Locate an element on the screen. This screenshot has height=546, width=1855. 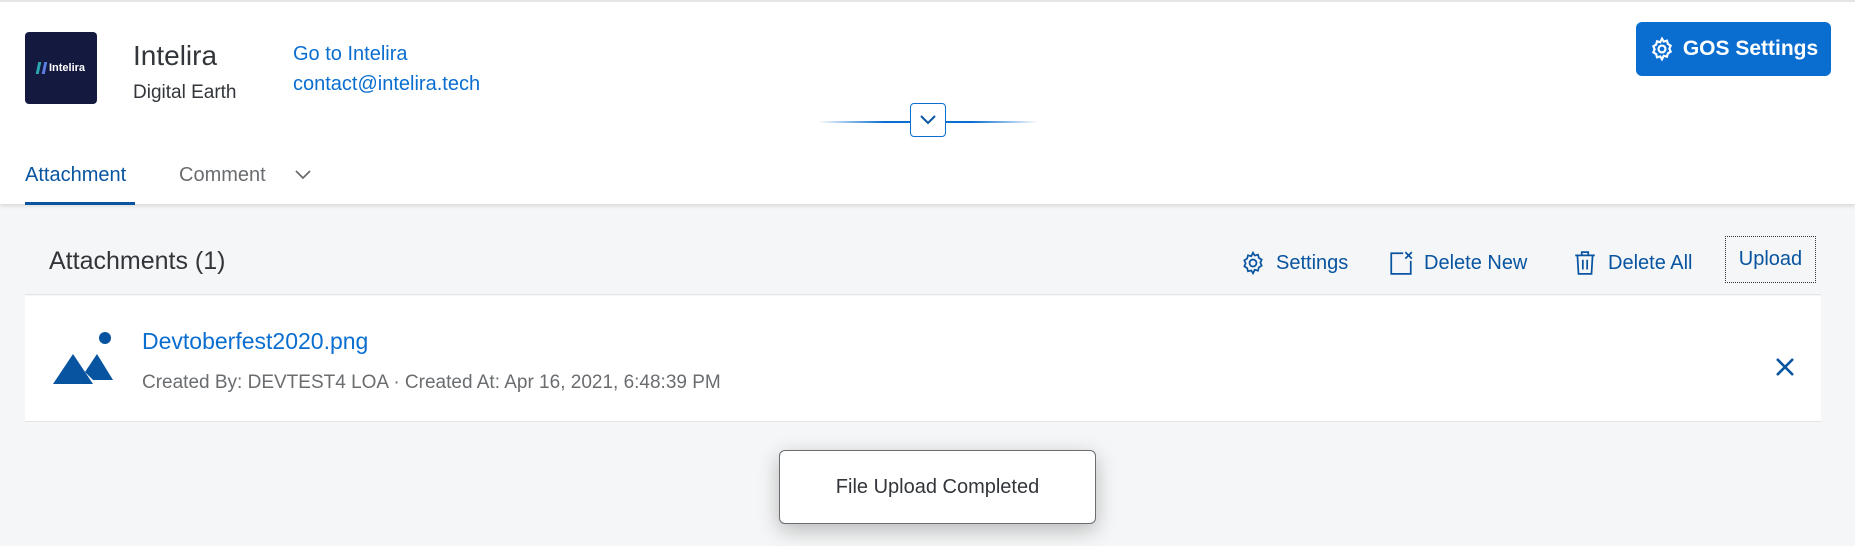
gos-settings-button: GOS Settings is located at coordinates (1733, 49).